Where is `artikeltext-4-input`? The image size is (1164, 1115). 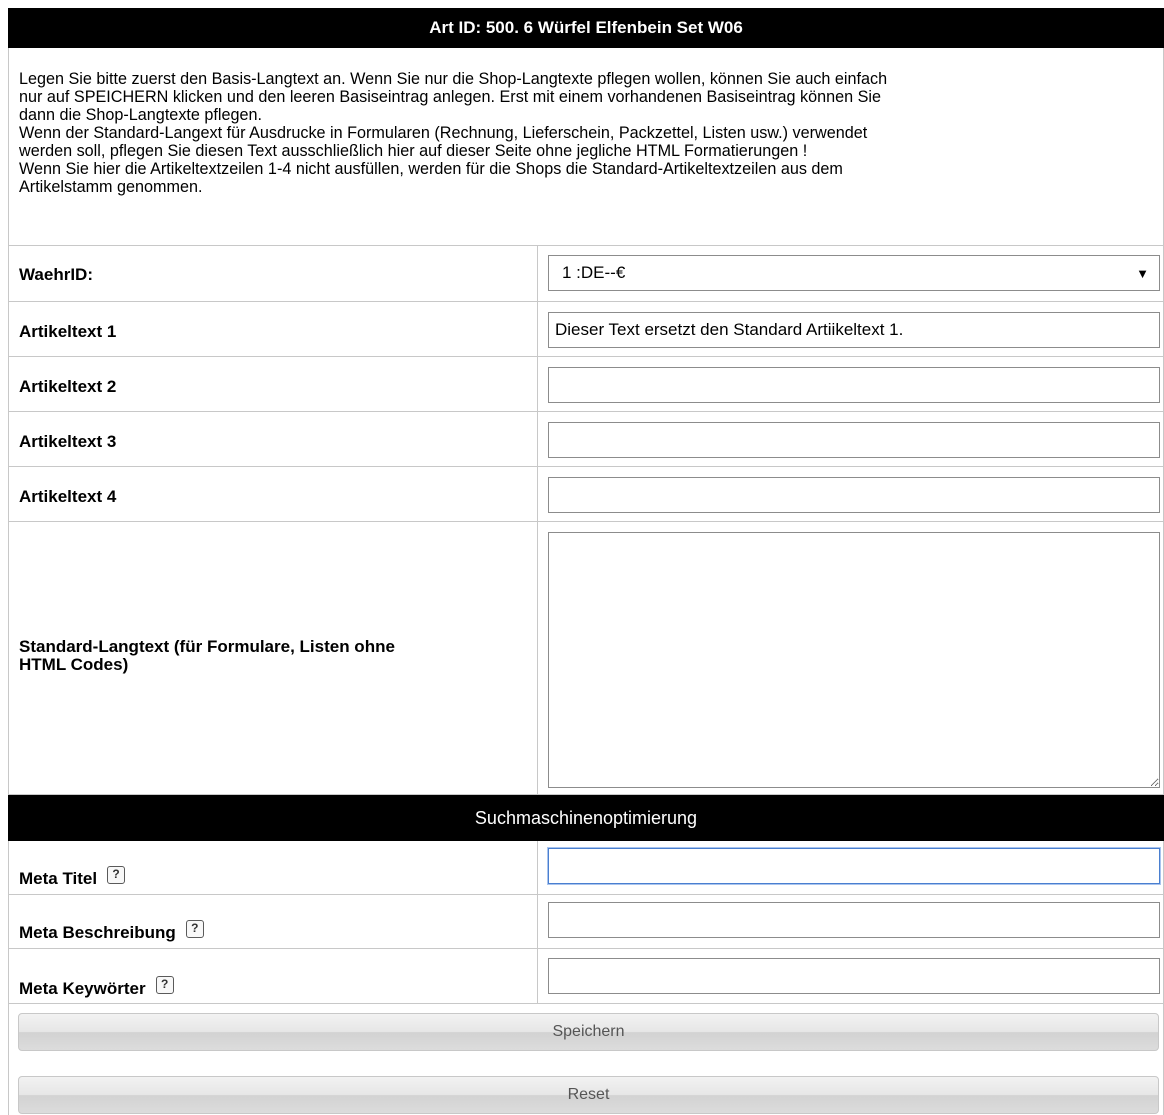
artikeltext-4-input is located at coordinates (854, 495).